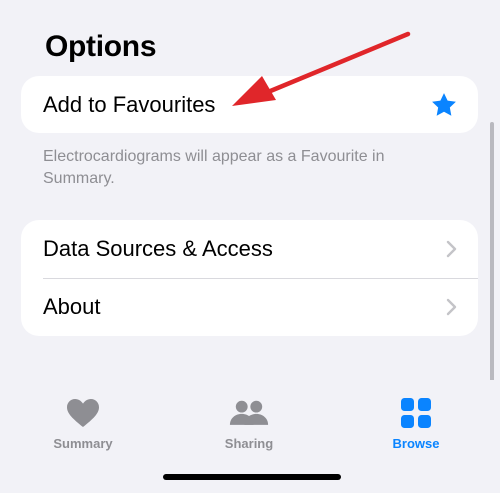 The image size is (500, 493). I want to click on home-indicator, so click(252, 477).